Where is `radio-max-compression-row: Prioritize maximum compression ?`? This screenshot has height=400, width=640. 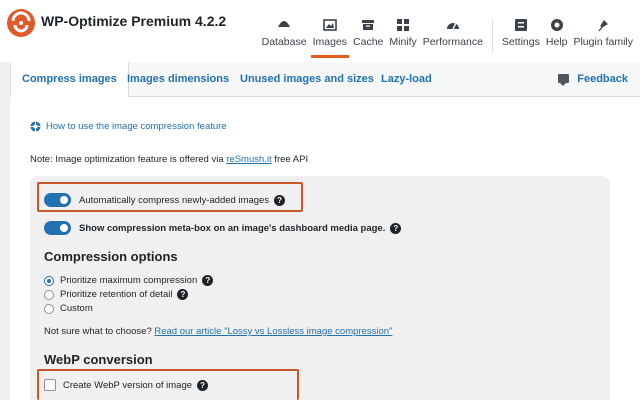 radio-max-compression-row: Prioritize maximum compression ? is located at coordinates (129, 280).